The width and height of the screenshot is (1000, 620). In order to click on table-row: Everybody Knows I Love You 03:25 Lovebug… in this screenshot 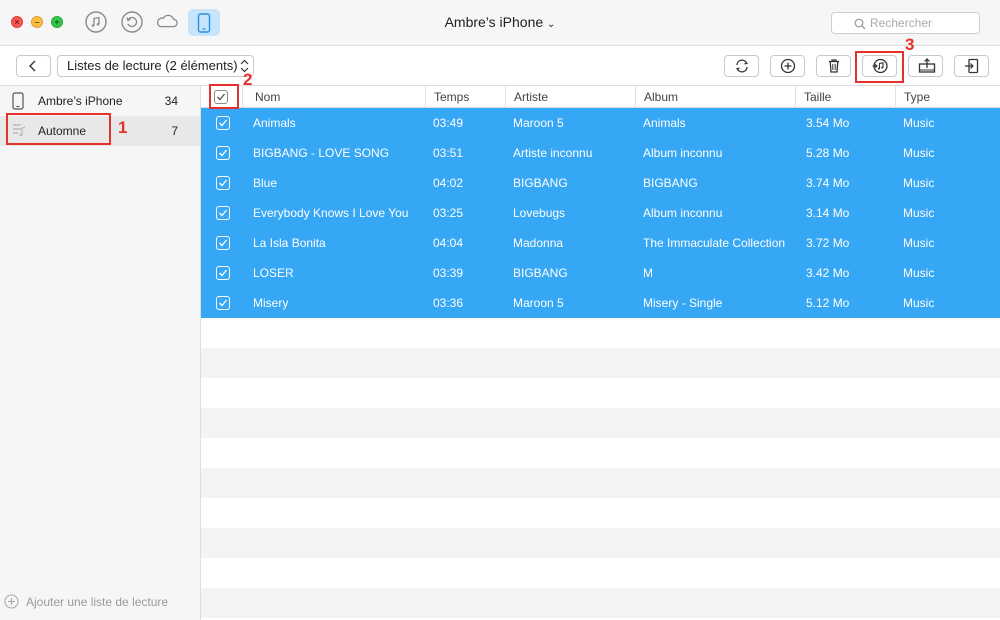, I will do `click(600, 213)`.